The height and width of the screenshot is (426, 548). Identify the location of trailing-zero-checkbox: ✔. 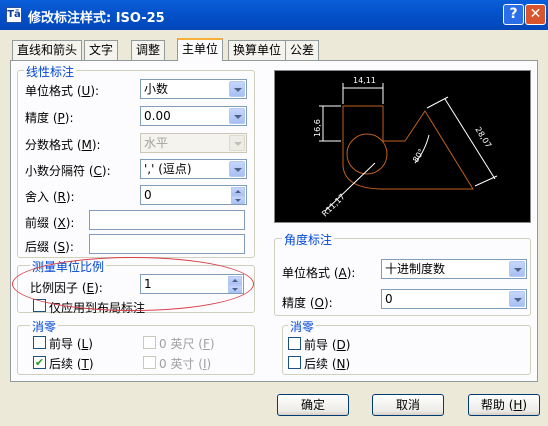
(39, 362).